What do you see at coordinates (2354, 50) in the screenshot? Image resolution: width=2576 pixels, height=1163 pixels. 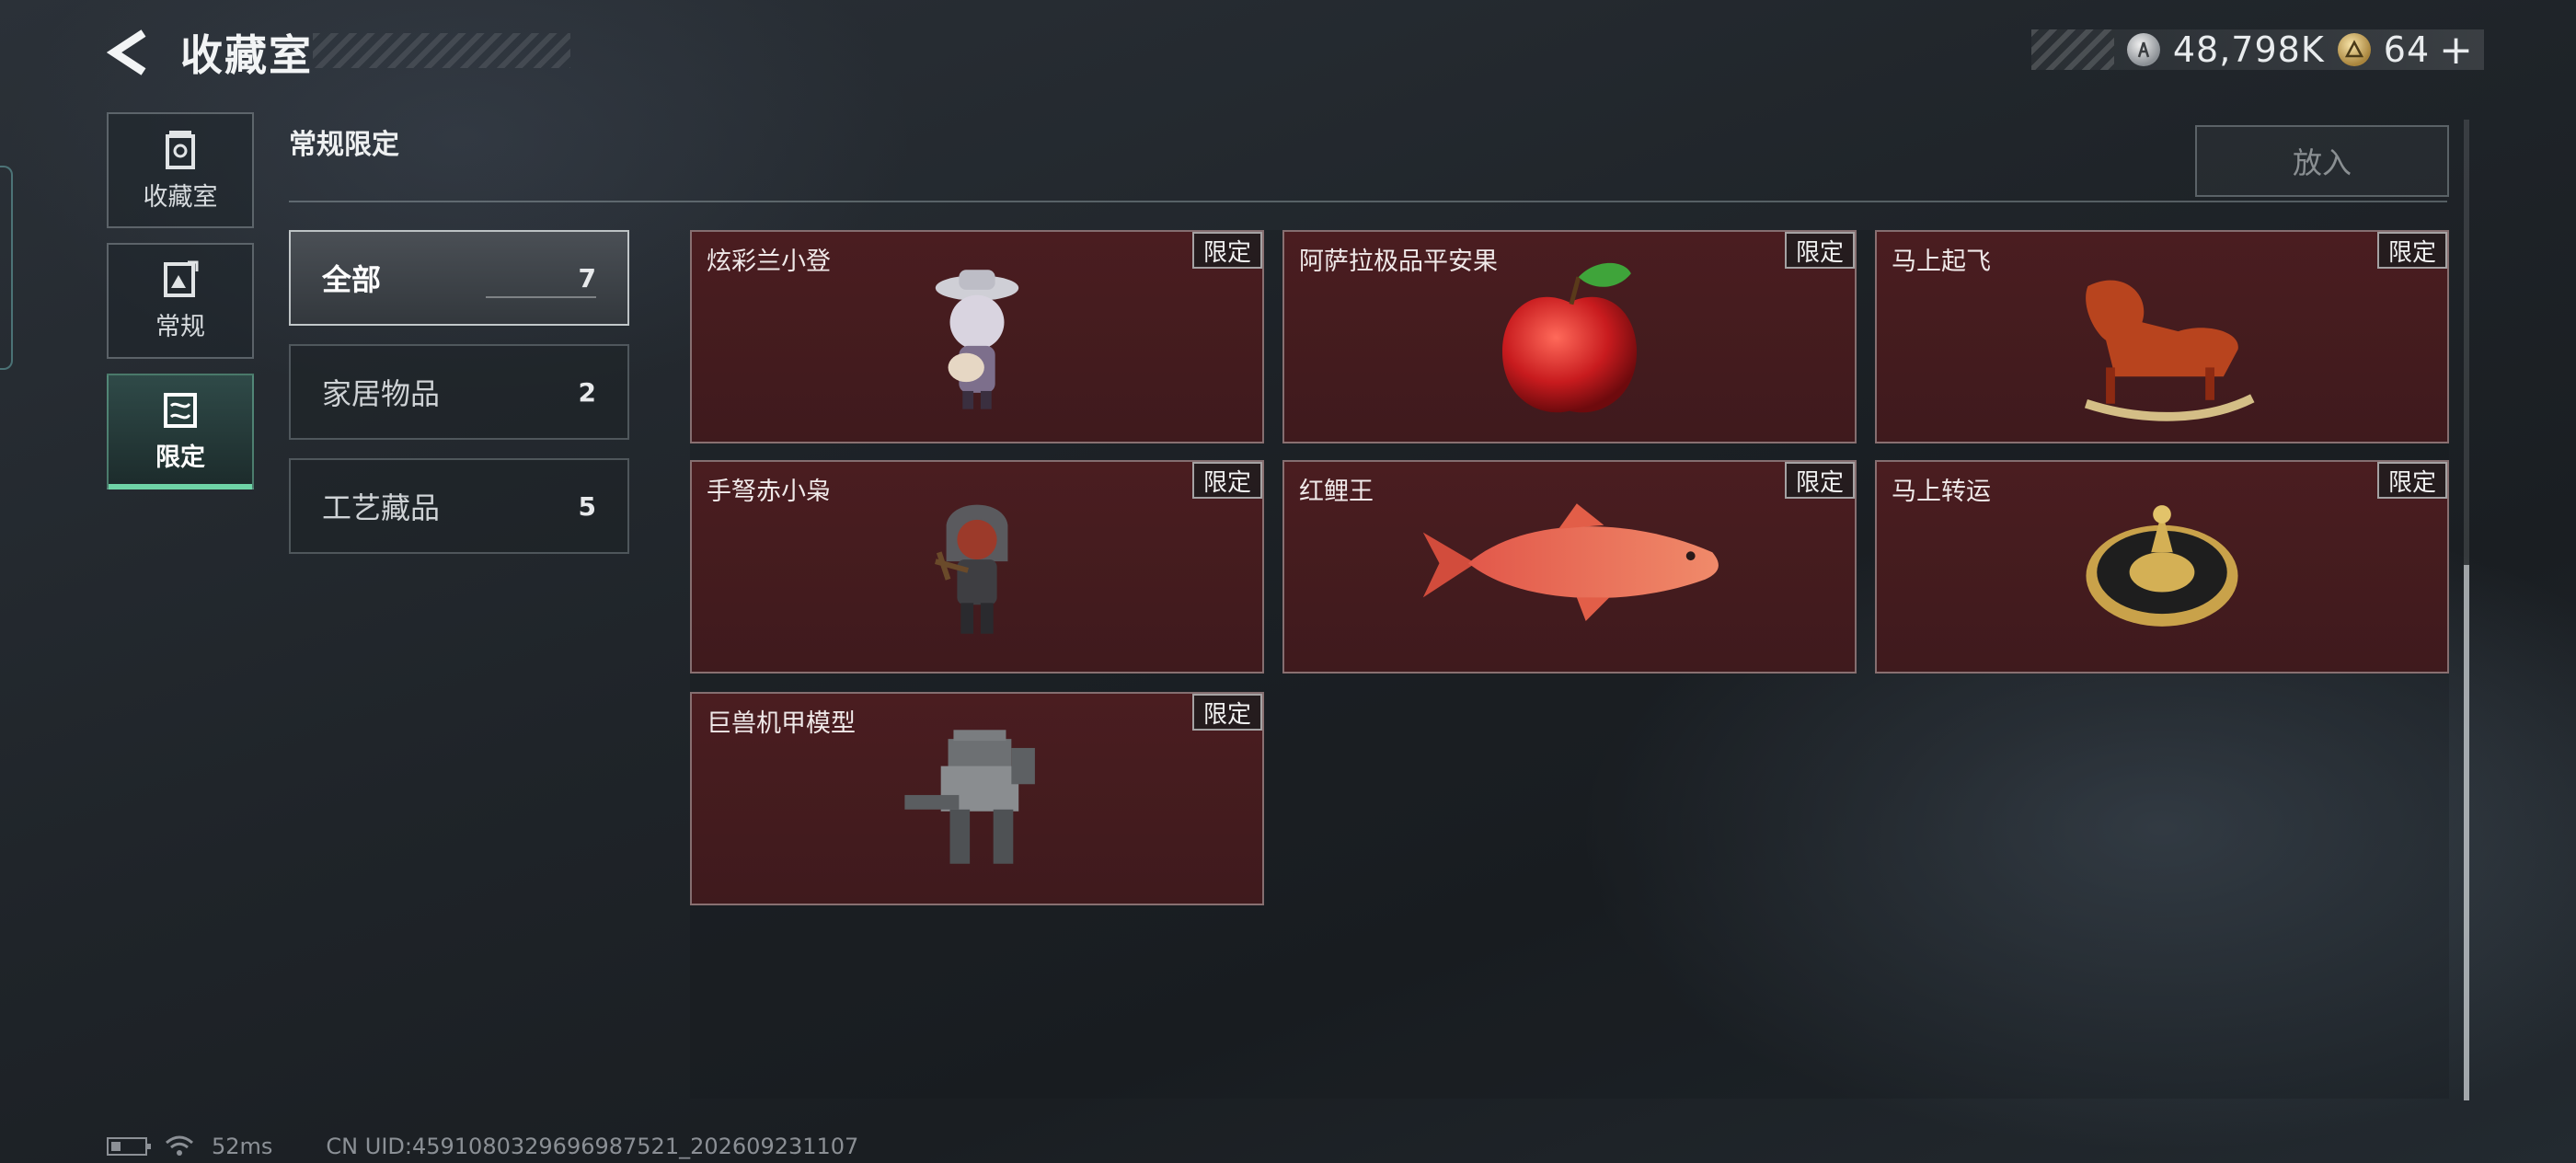 I see `gold-token-icon` at bounding box center [2354, 50].